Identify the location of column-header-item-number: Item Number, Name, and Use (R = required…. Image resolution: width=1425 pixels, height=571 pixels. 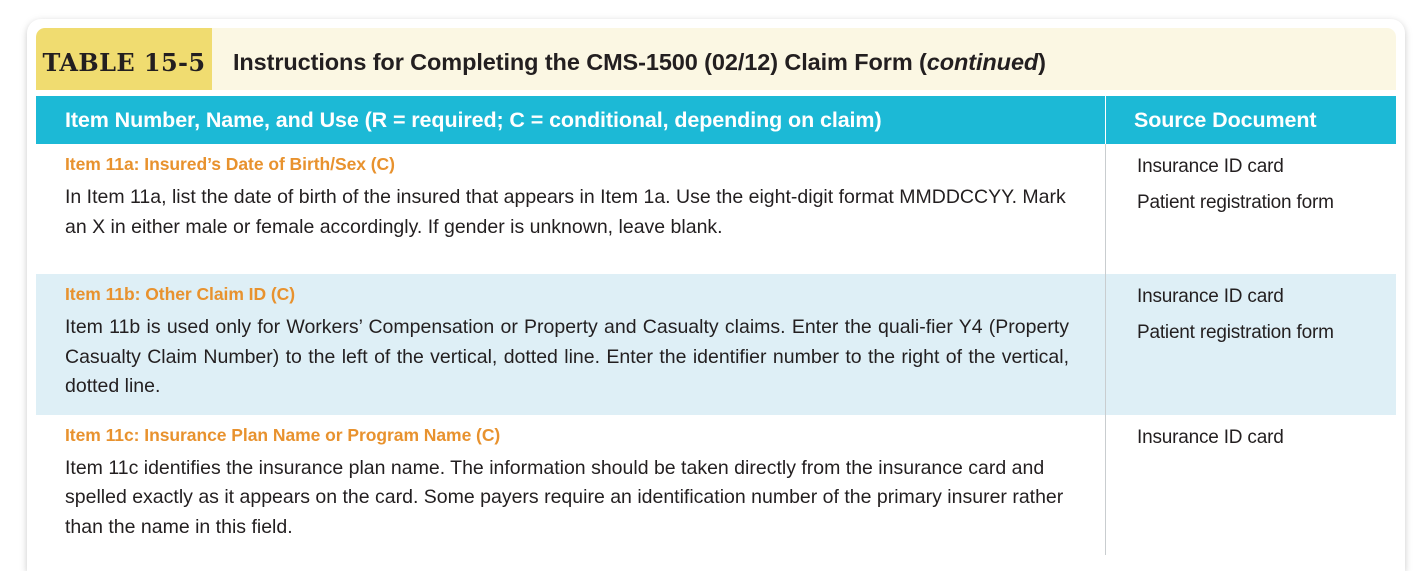
(570, 120).